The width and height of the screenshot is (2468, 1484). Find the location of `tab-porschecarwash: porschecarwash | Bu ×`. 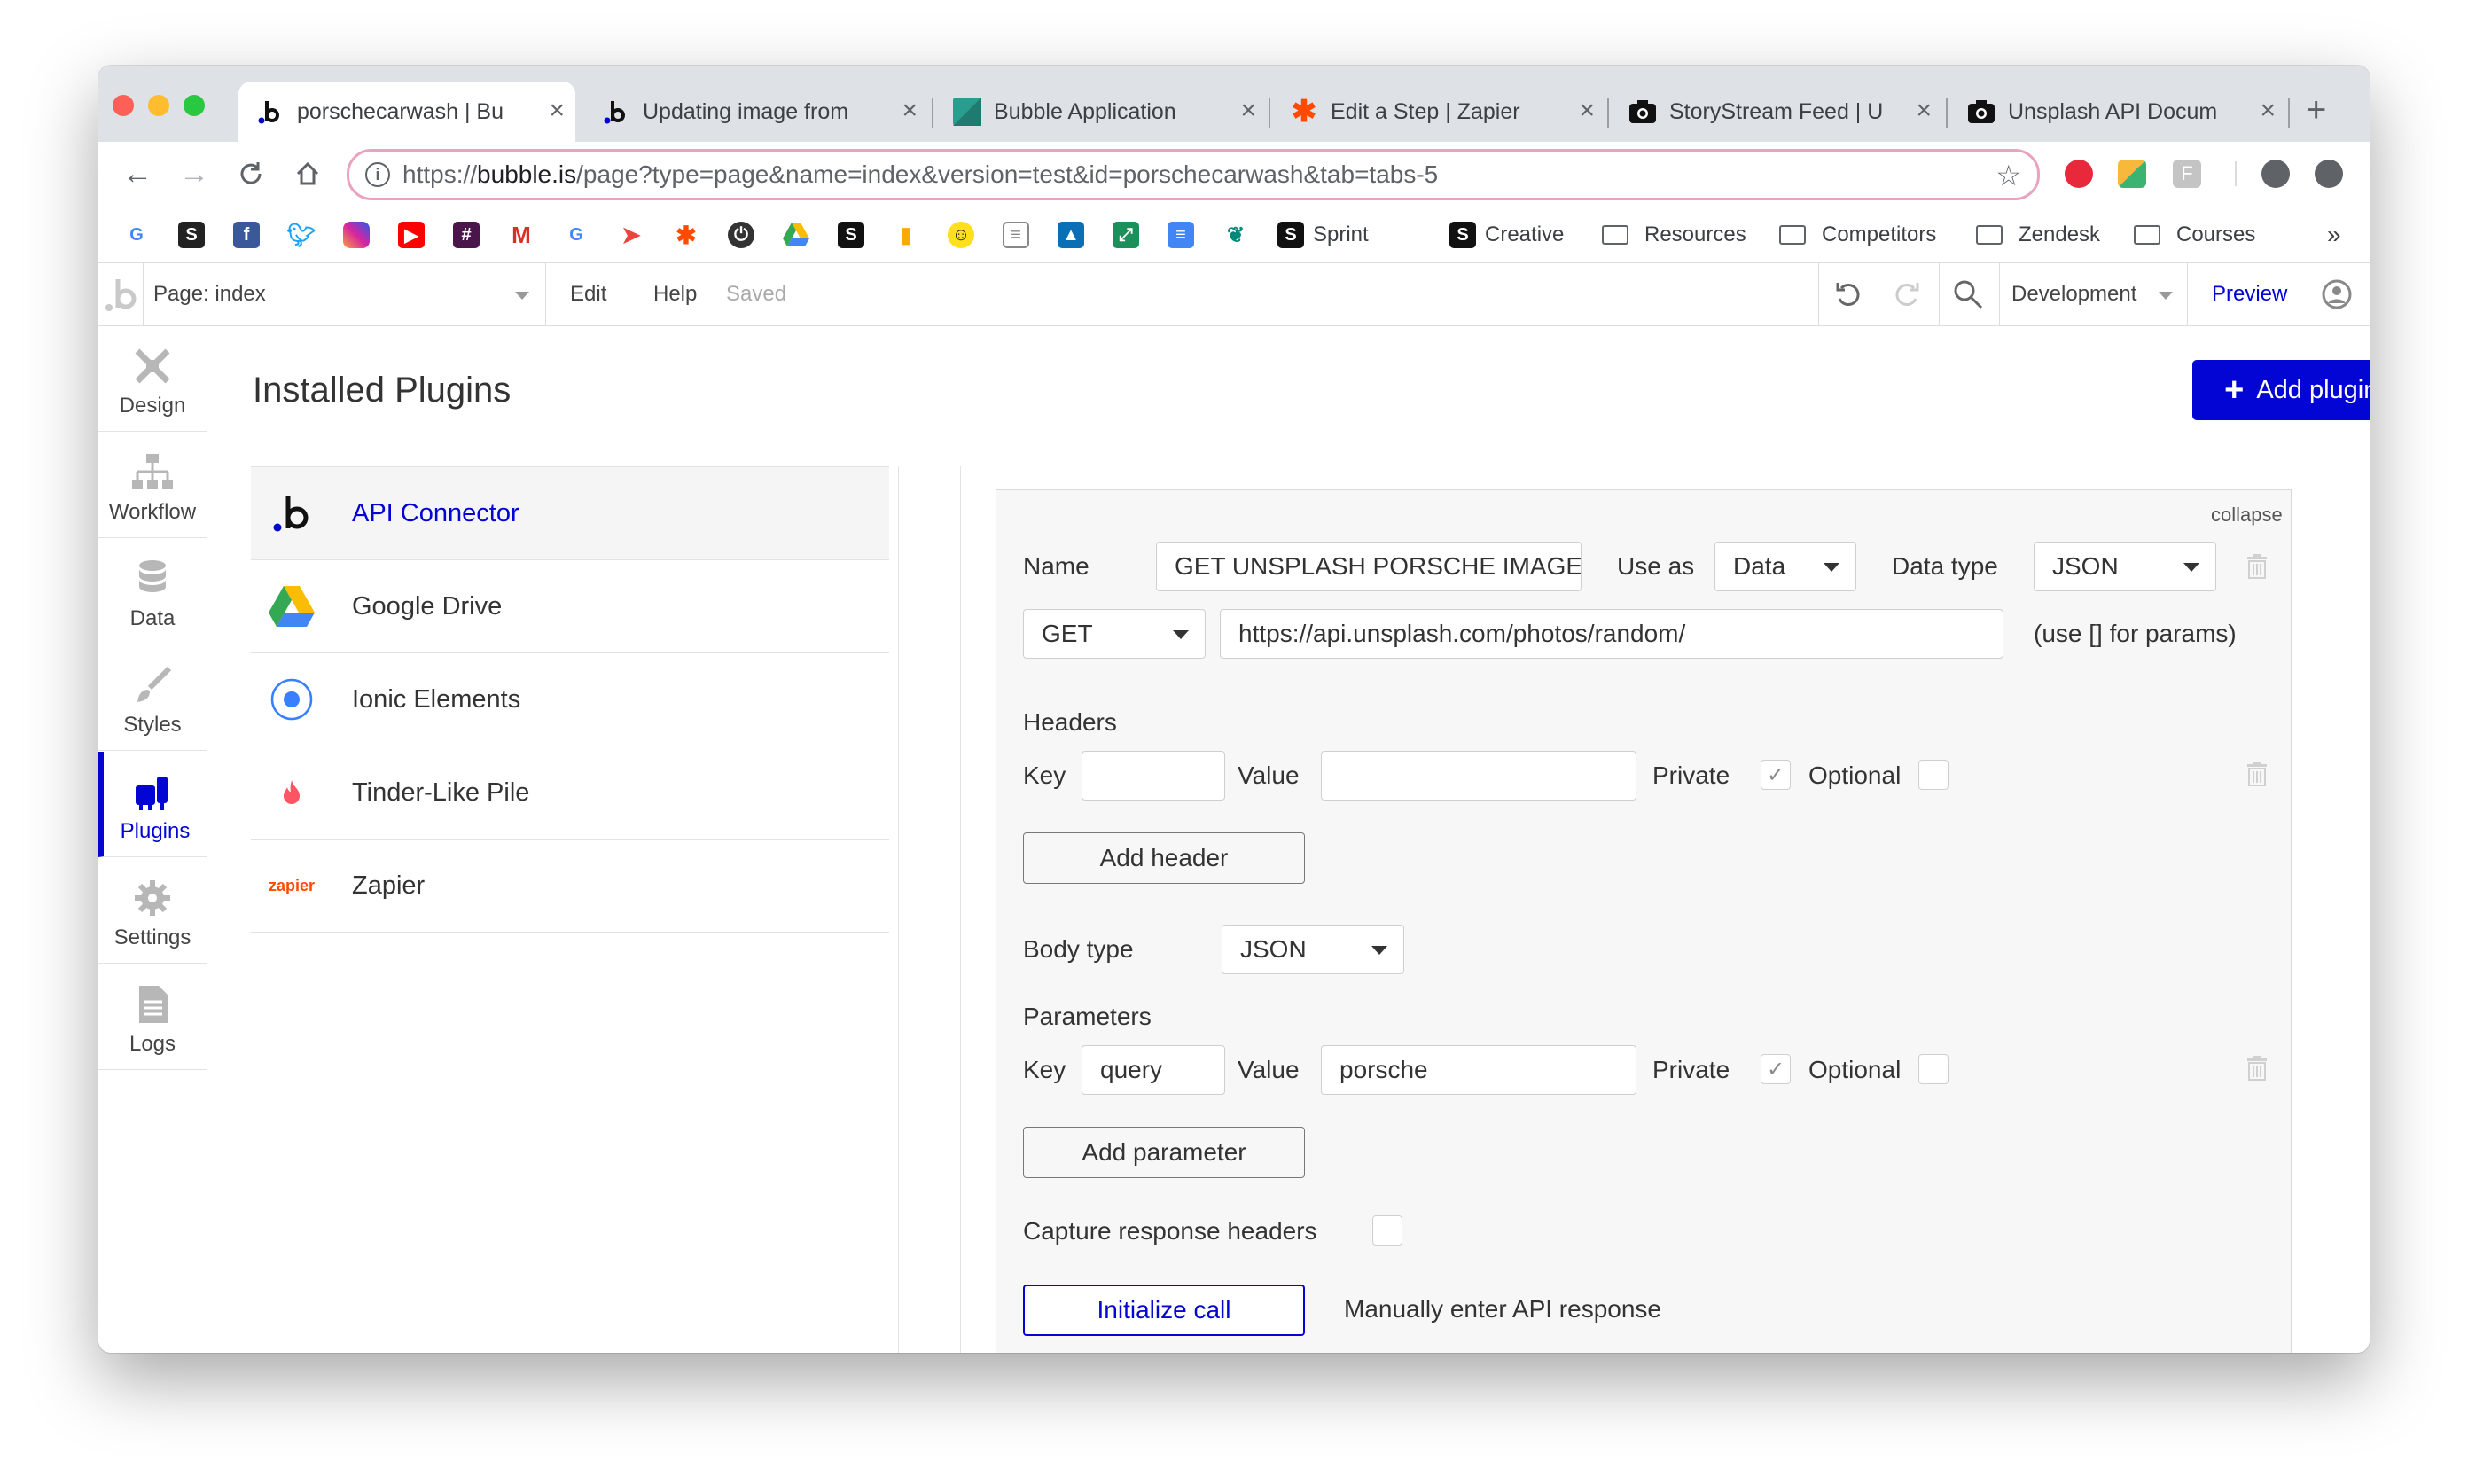

tab-porschecarwash: porschecarwash | Bu × is located at coordinates (406, 112).